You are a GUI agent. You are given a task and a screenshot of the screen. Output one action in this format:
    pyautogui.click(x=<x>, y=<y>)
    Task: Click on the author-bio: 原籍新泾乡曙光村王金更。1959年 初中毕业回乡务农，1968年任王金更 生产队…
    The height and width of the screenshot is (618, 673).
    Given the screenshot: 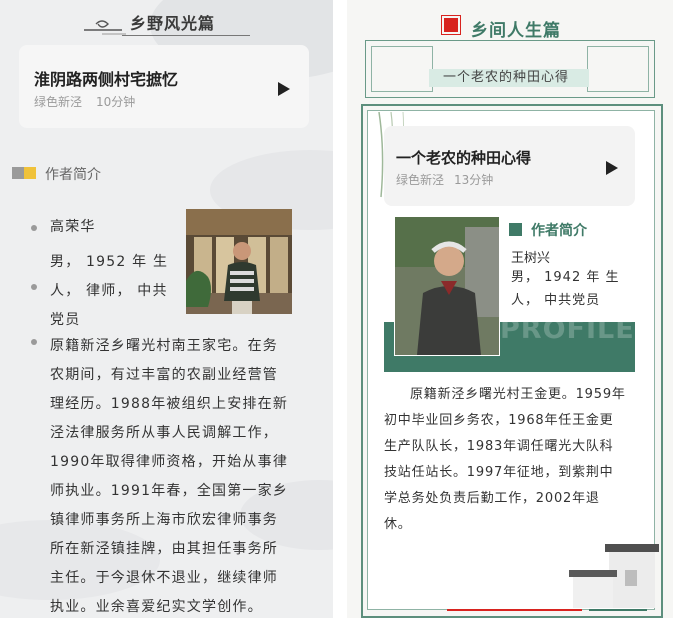 What is the action you would take?
    pyautogui.click(x=511, y=460)
    